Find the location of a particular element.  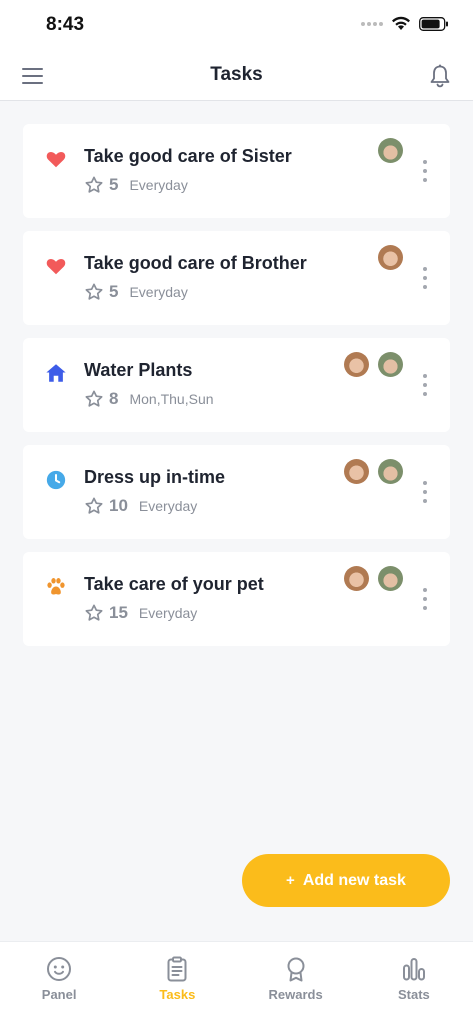

task-card: Take good care of Brother 5 Everyday is located at coordinates (236, 278).